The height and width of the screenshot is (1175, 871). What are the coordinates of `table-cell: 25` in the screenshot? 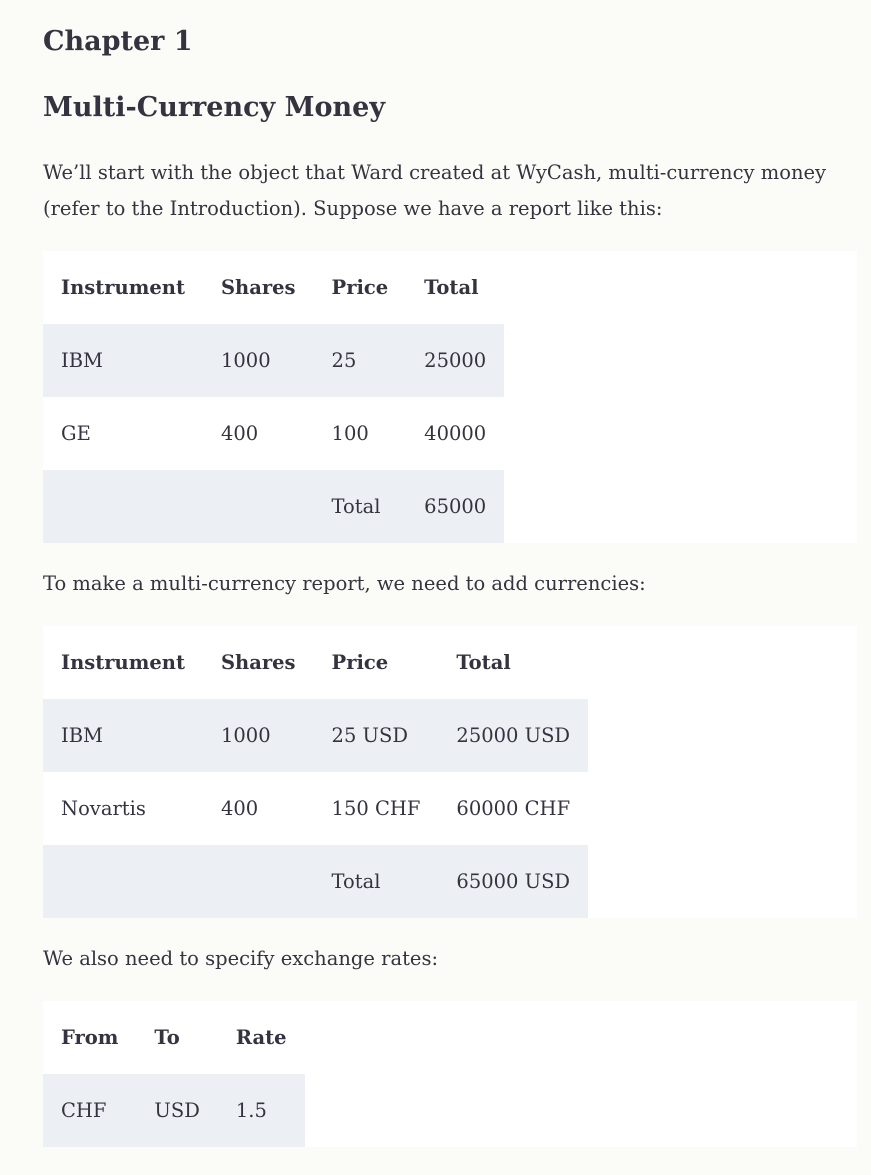 It's located at (360, 360).